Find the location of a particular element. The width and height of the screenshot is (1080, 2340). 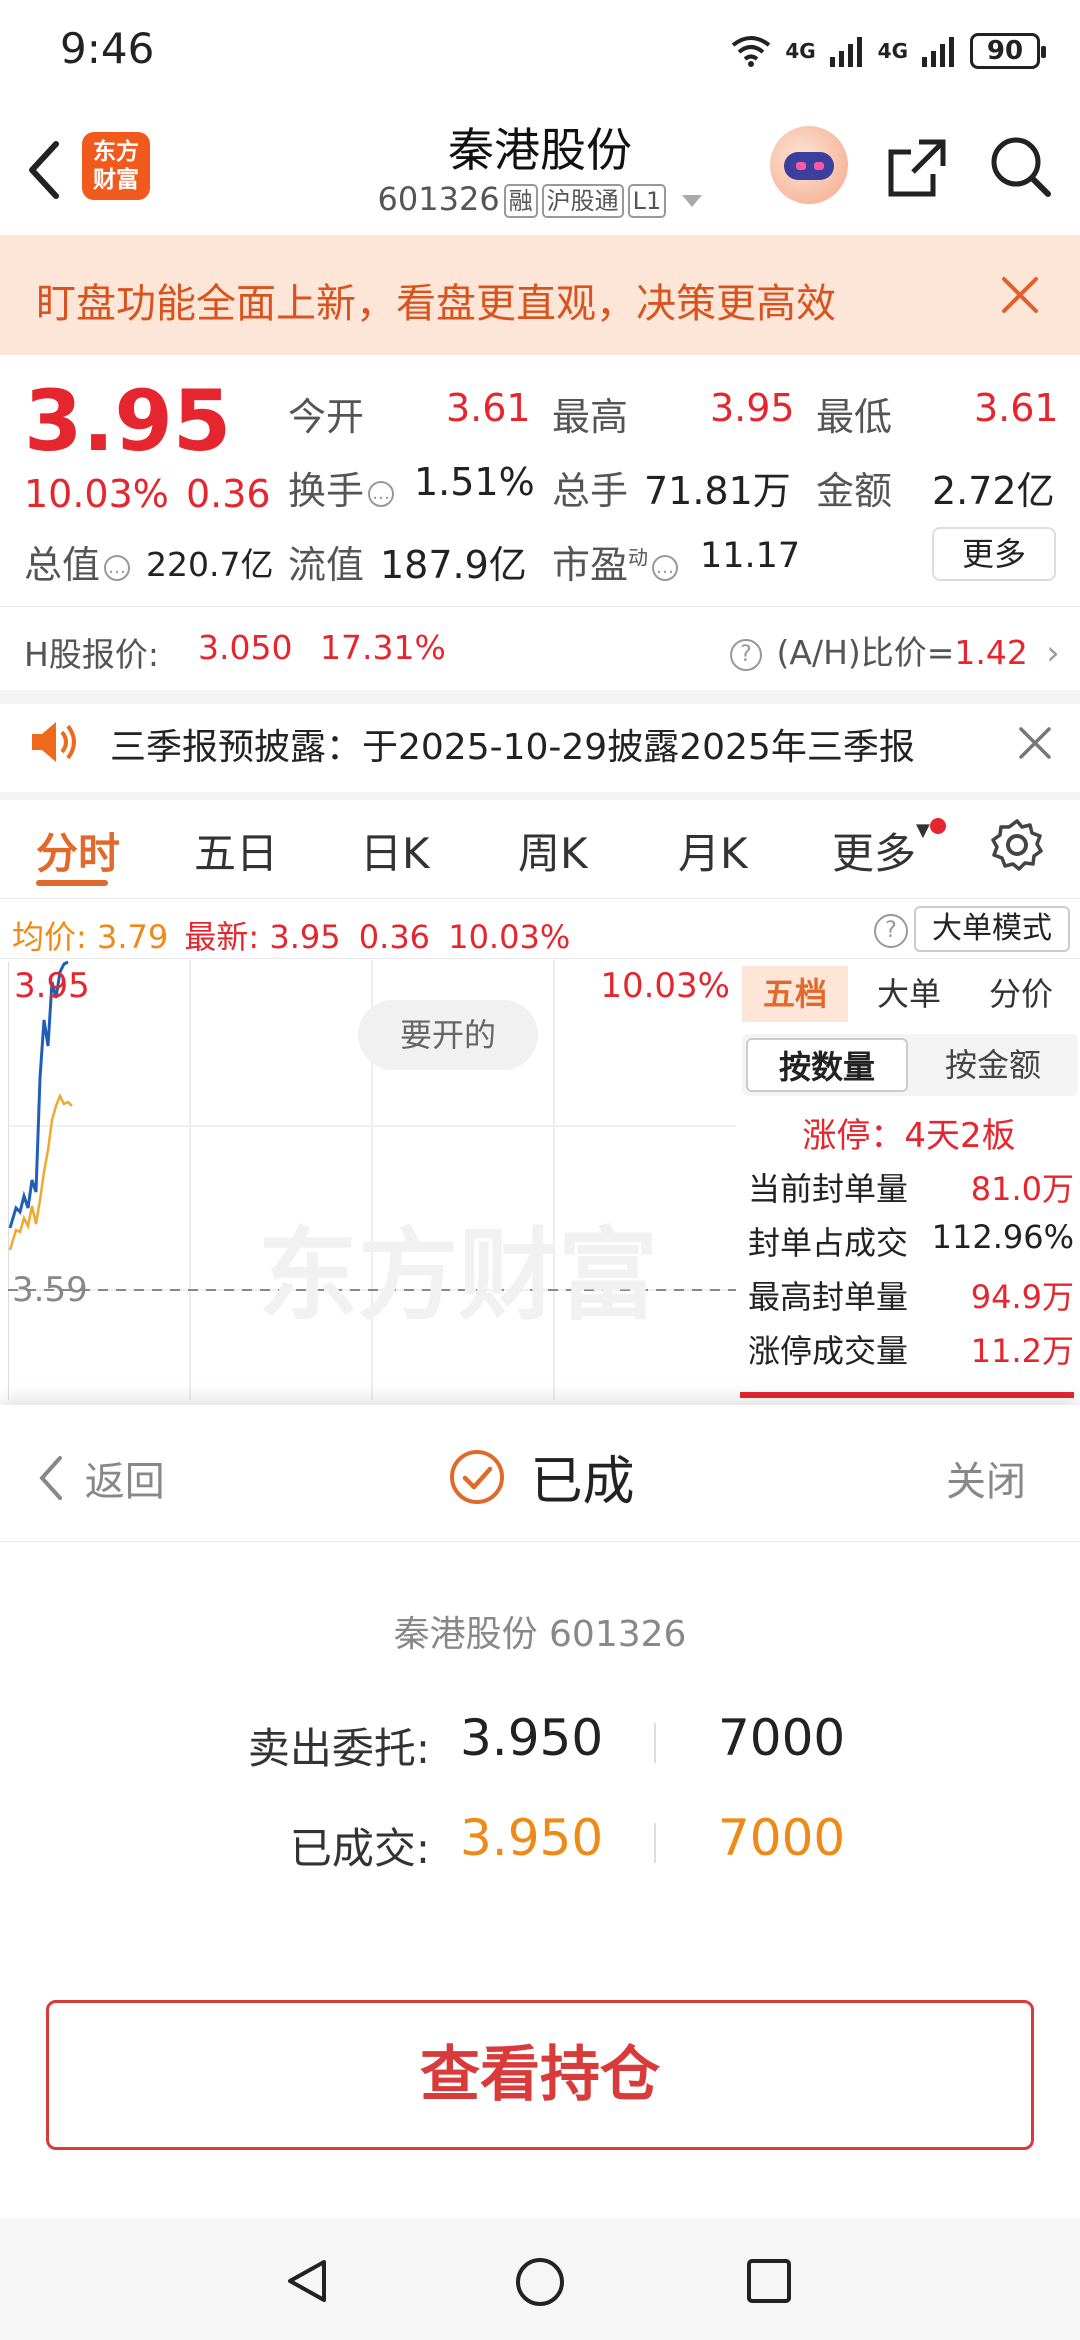

signal-icon is located at coordinates (845, 52).